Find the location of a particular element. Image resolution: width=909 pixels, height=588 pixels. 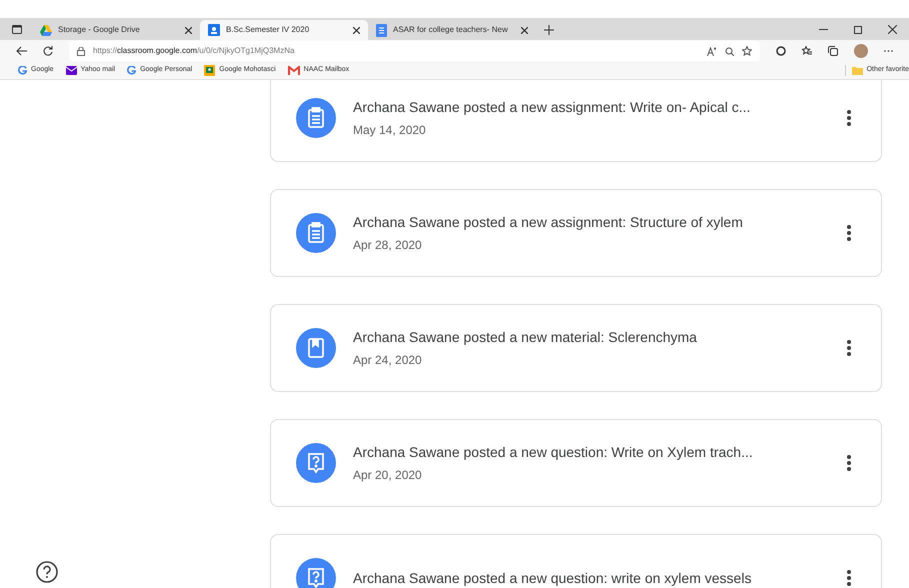

tab-actions-icon is located at coordinates (17, 29).